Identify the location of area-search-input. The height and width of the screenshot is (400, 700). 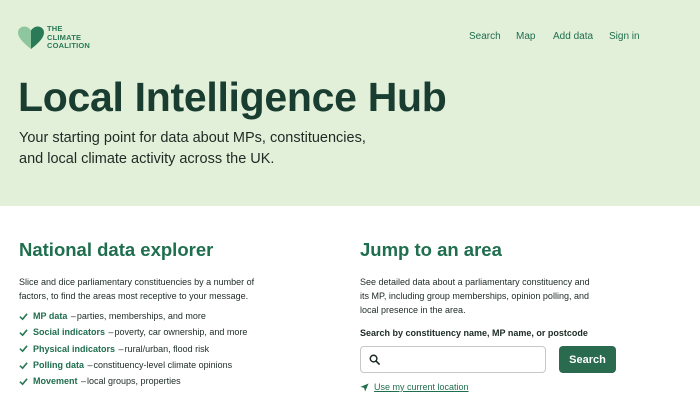
(463, 359).